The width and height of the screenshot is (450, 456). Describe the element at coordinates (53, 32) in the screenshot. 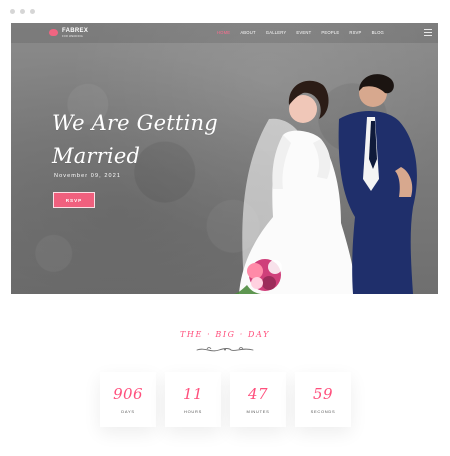

I see `brand-heart-icon` at that location.